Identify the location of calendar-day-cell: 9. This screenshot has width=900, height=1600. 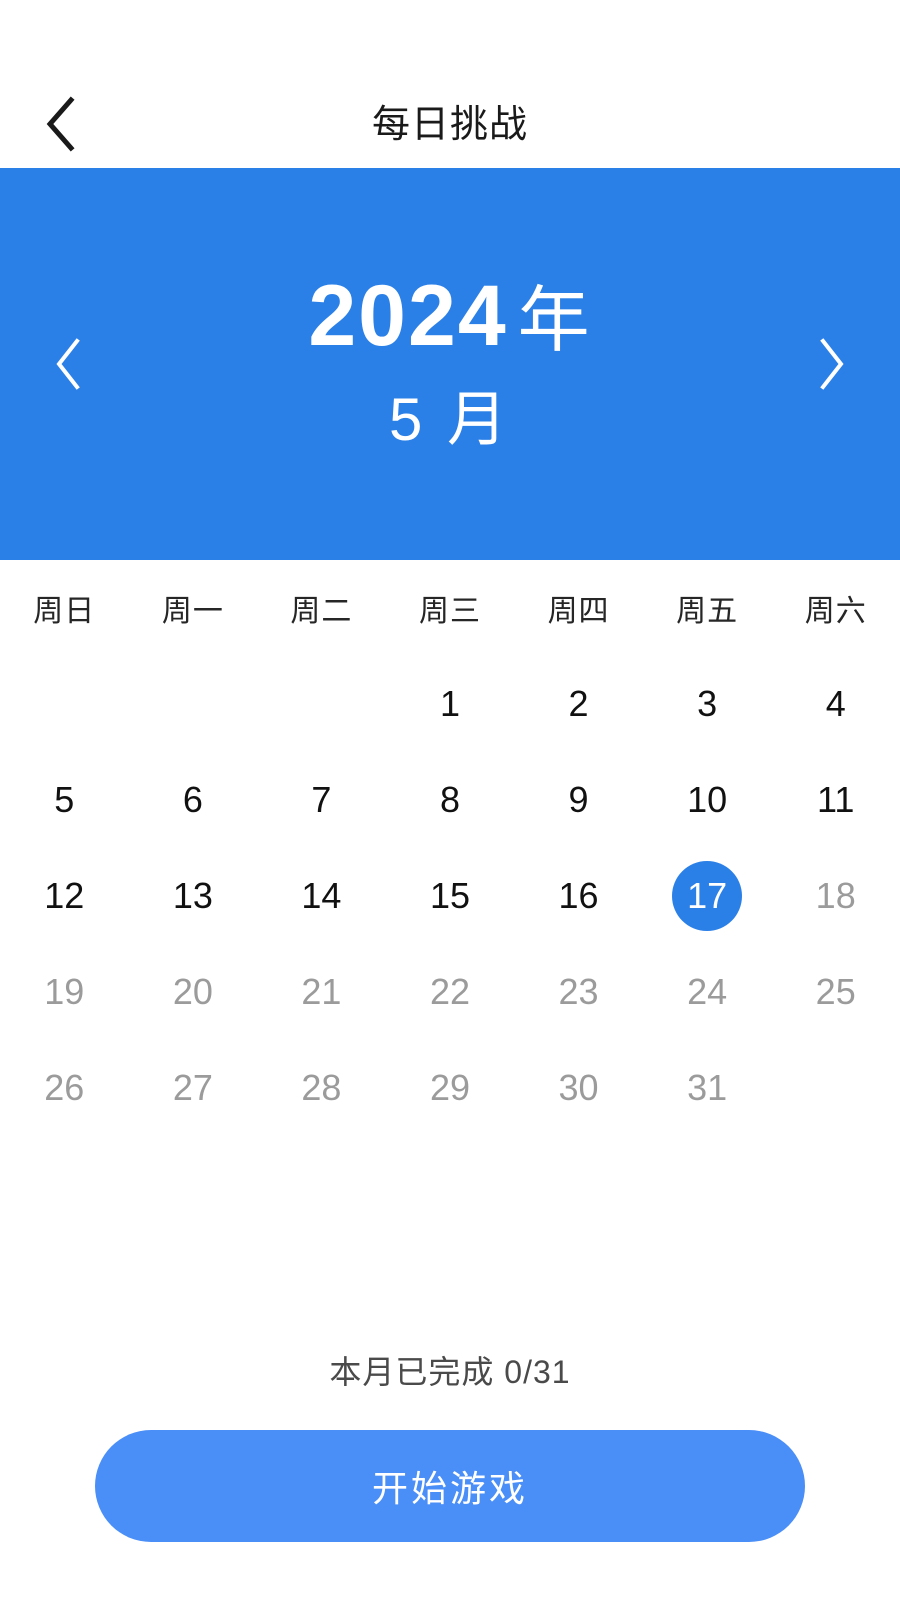
(578, 800).